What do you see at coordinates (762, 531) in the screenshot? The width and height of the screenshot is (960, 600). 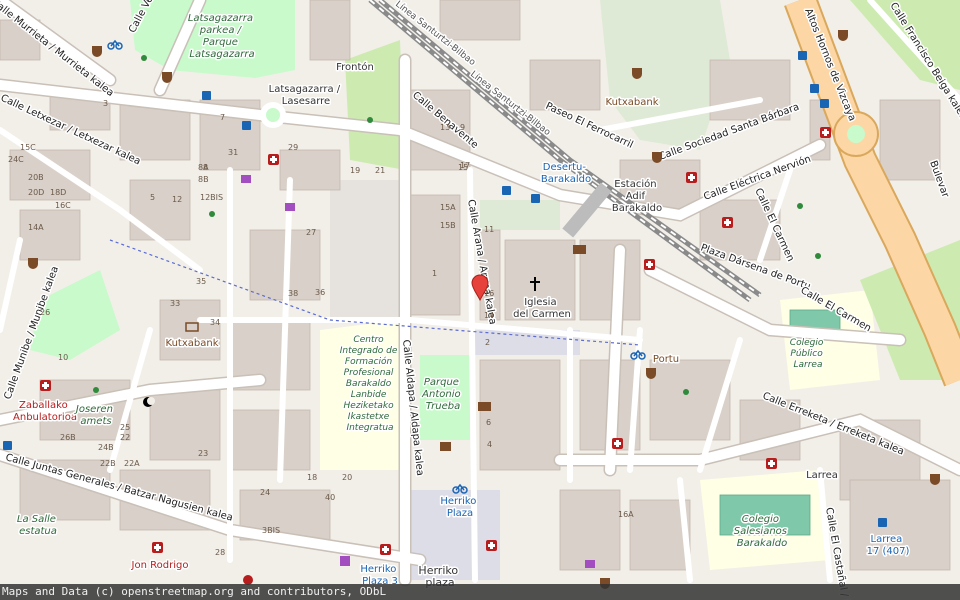 I see `label-colegio-salesianos: Colegio Salesianos Barakaldo` at bounding box center [762, 531].